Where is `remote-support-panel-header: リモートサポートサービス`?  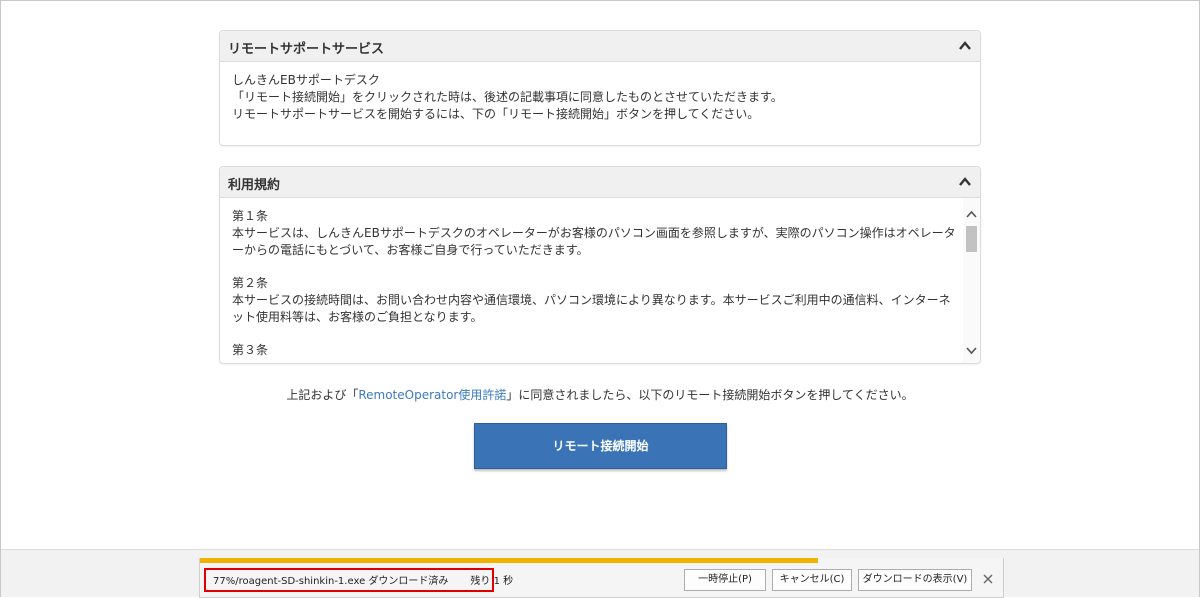 remote-support-panel-header: リモートサポートサービス is located at coordinates (600, 46).